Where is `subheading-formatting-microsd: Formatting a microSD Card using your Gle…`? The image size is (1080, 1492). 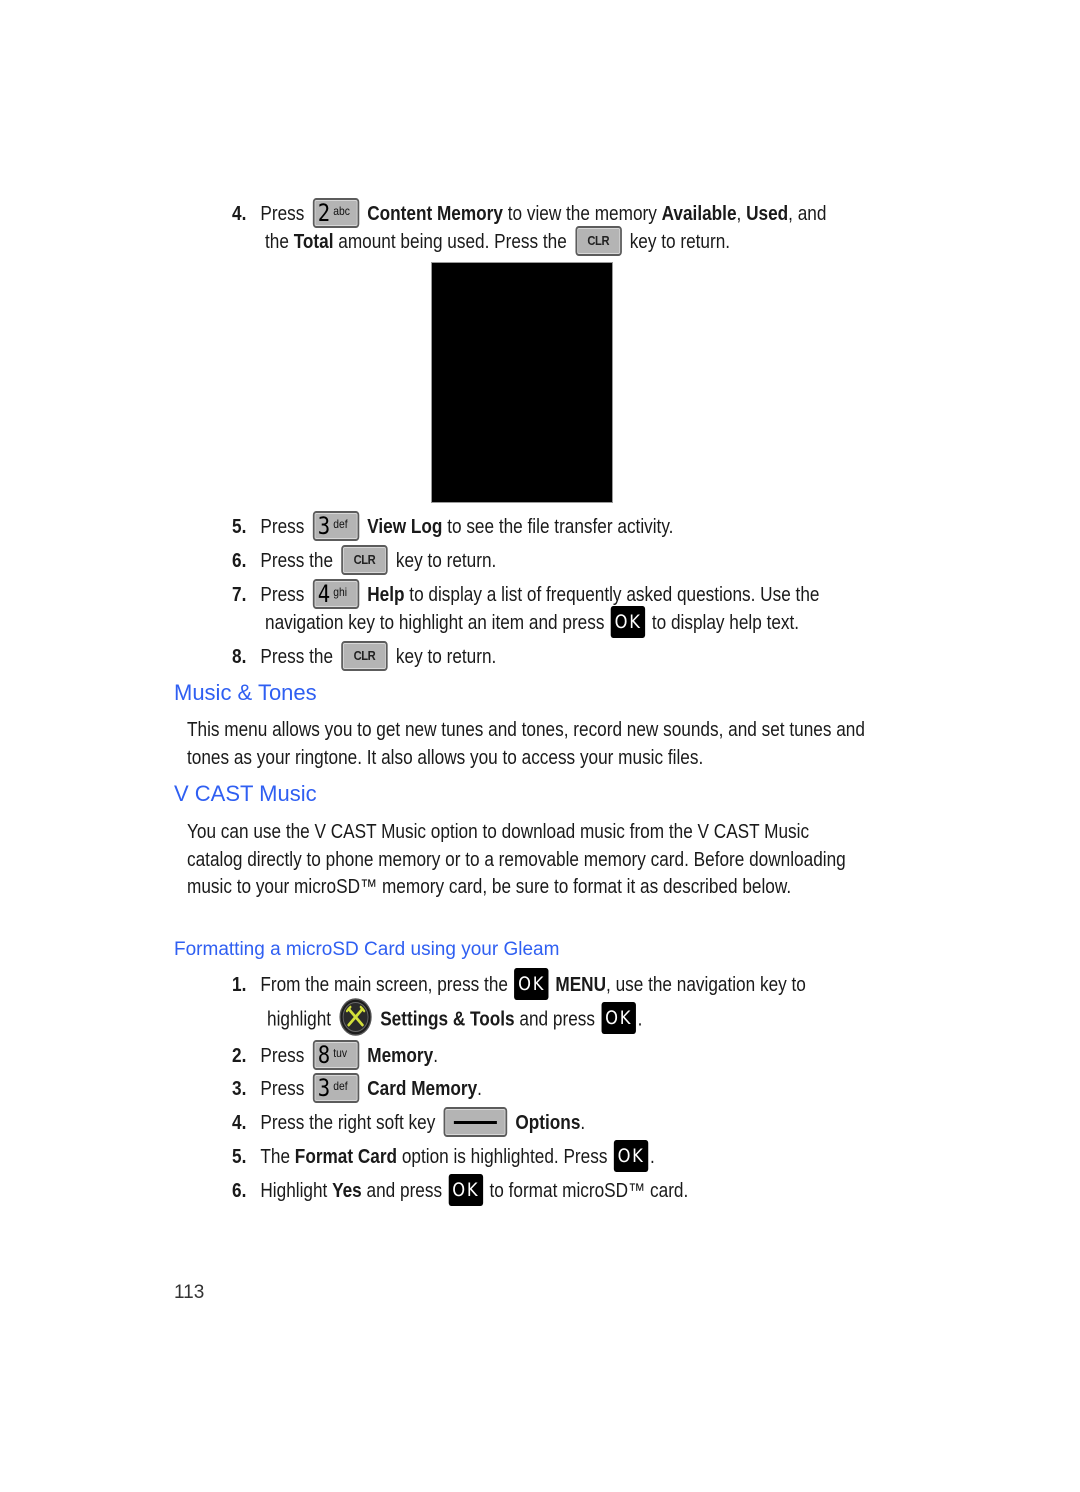
subheading-formatting-microsd: Formatting a microSD Card using your Gle… is located at coordinates (367, 949).